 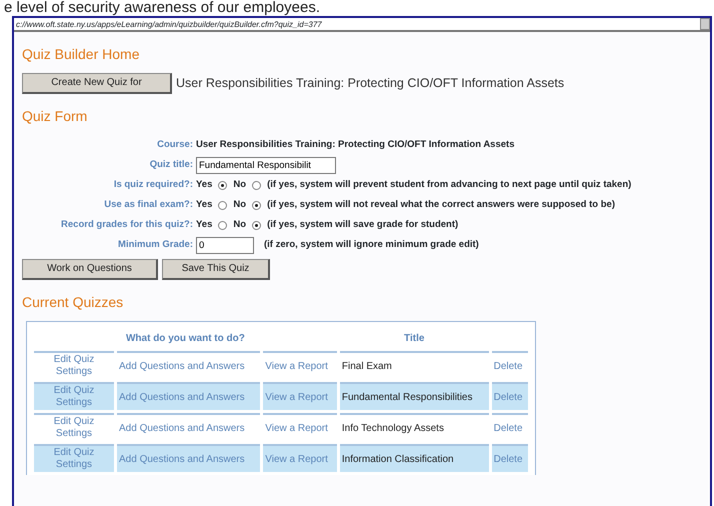 I want to click on field-label: Minimum Grade:, so click(x=155, y=245).